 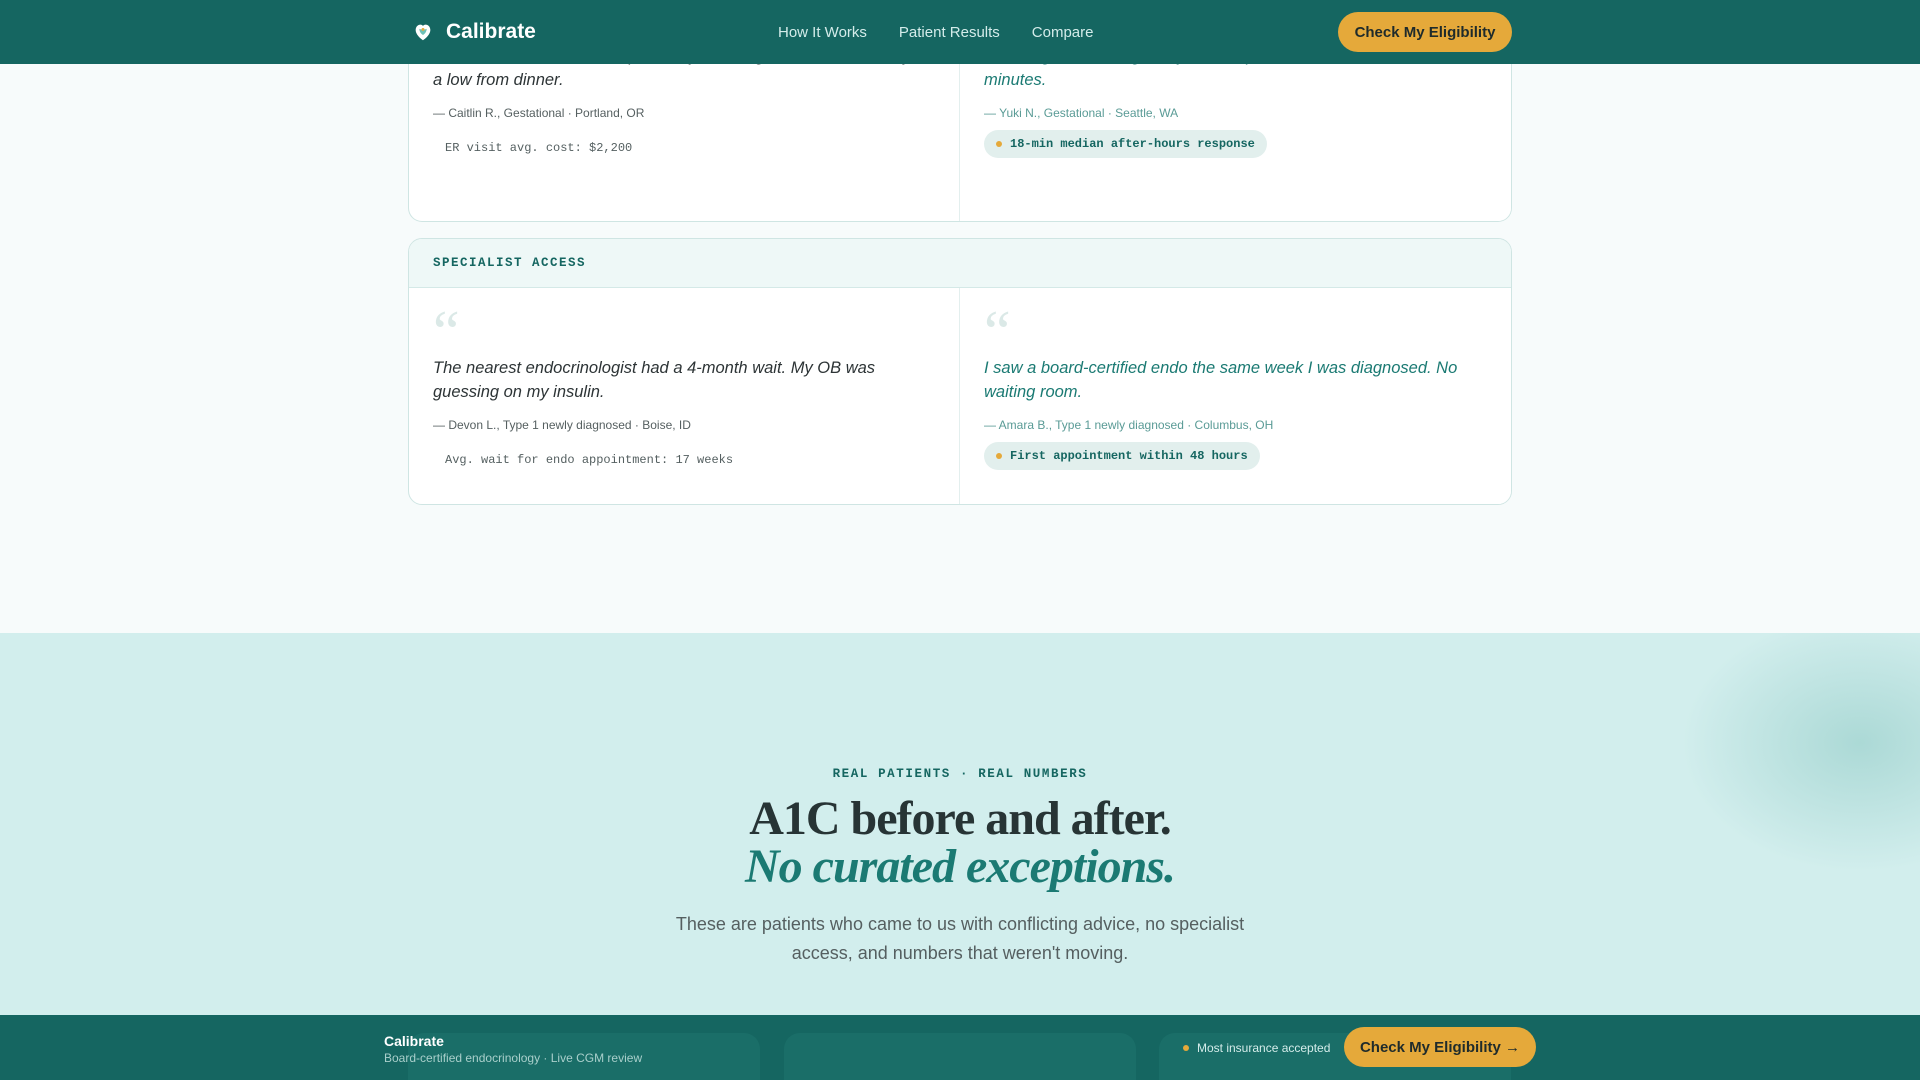 I want to click on section-headline: A1C before and after., so click(x=960, y=818).